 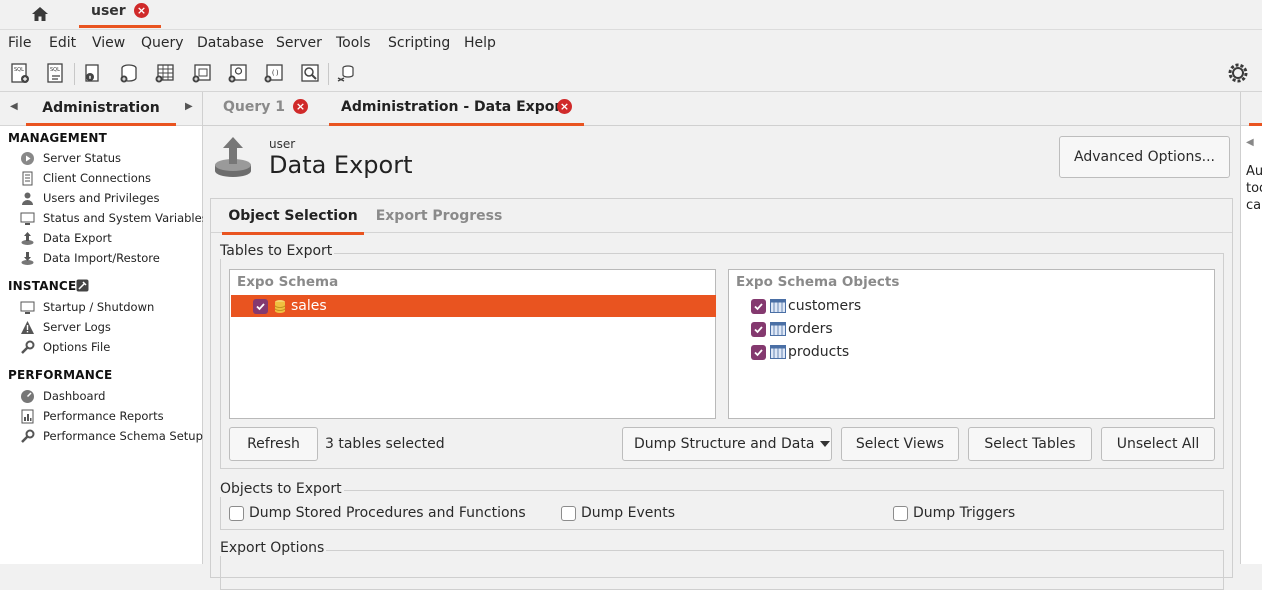 What do you see at coordinates (62, 43) in the screenshot?
I see `menu-edit: Edit` at bounding box center [62, 43].